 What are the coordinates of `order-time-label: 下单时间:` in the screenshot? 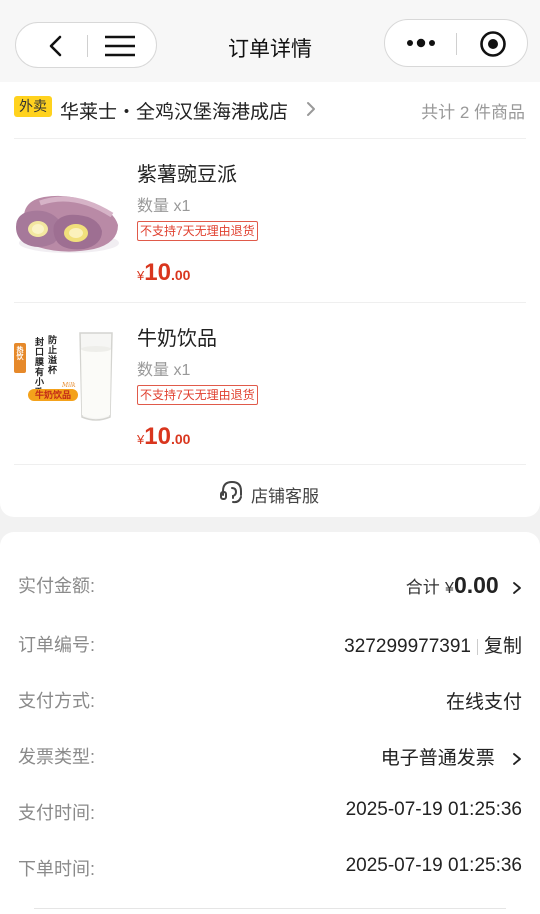 It's located at (57, 869).